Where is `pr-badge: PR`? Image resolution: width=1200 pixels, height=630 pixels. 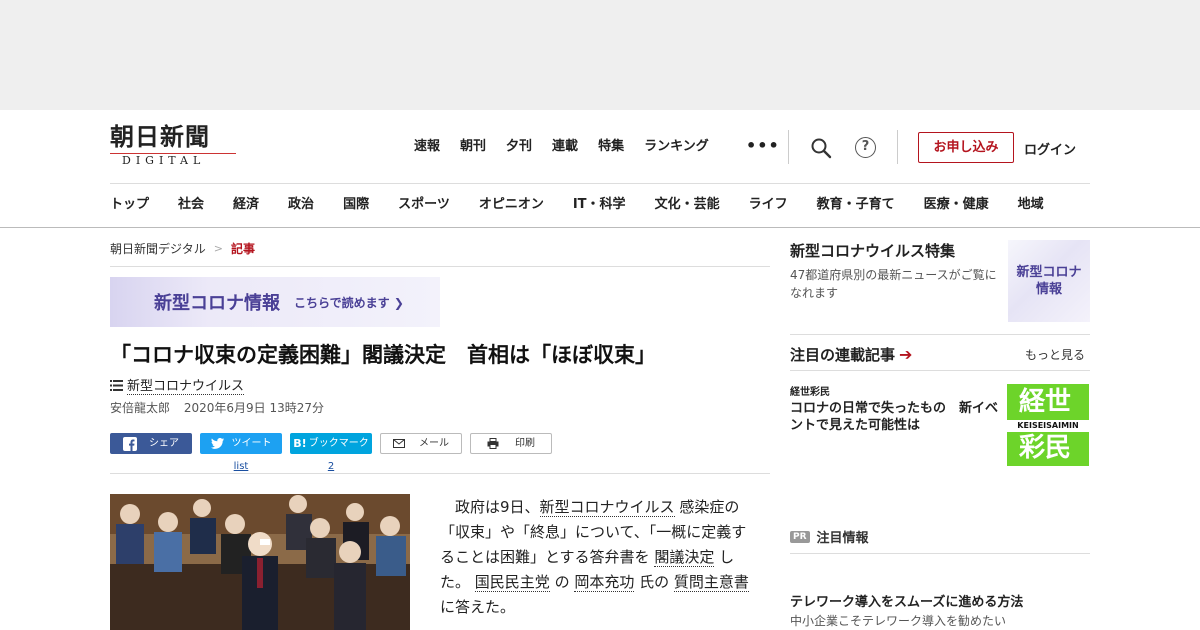
pr-badge: PR is located at coordinates (800, 536).